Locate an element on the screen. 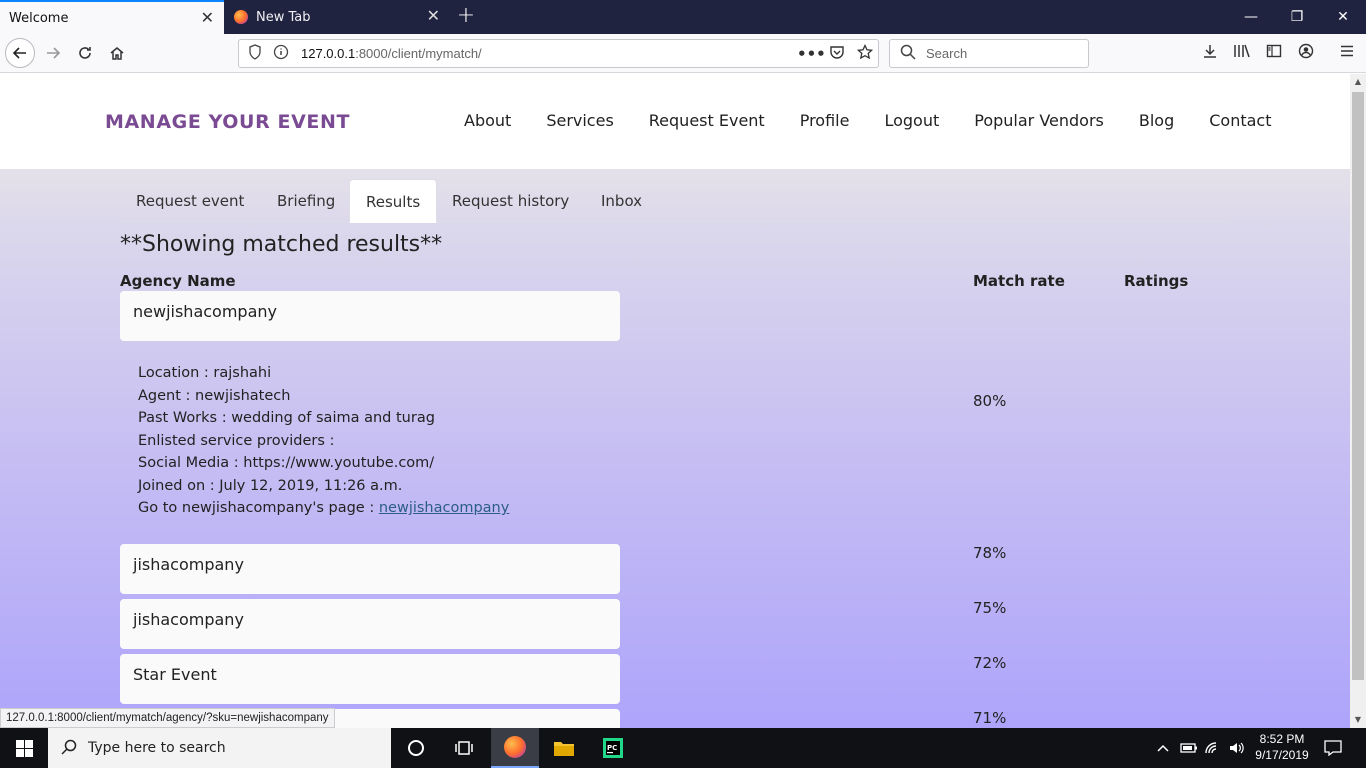 The image size is (1366, 768). url-text: 127.0.0.1:8000/client/mymatch/ is located at coordinates (391, 53).